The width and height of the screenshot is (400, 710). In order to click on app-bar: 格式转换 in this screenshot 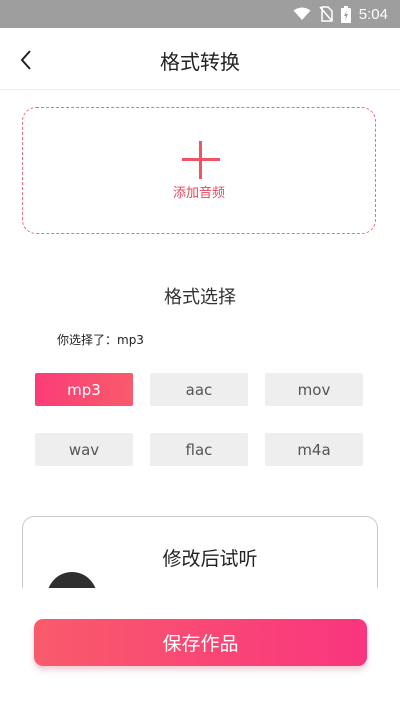, I will do `click(200, 59)`.